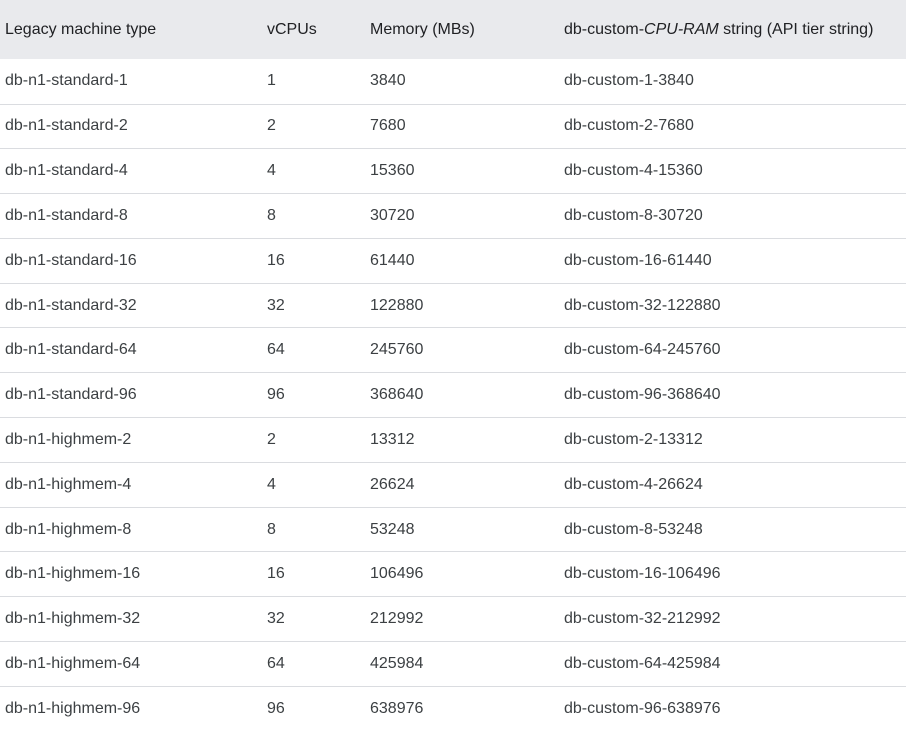 This screenshot has height=731, width=906. I want to click on table-row: db-n1-highmem-8 8 53248 db-custom-8-53248, so click(453, 530).